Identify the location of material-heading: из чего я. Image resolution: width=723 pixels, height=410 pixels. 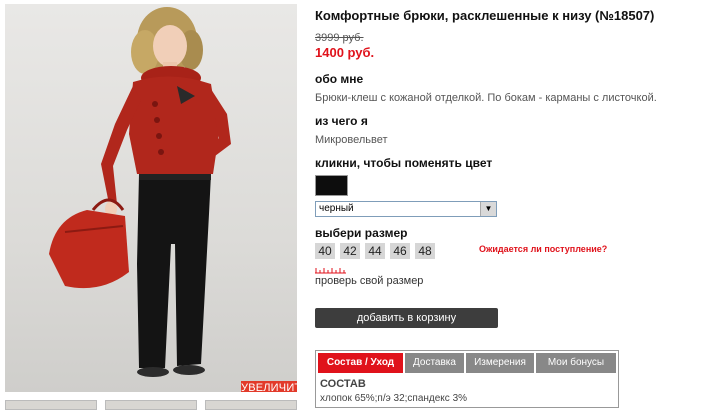
(341, 121).